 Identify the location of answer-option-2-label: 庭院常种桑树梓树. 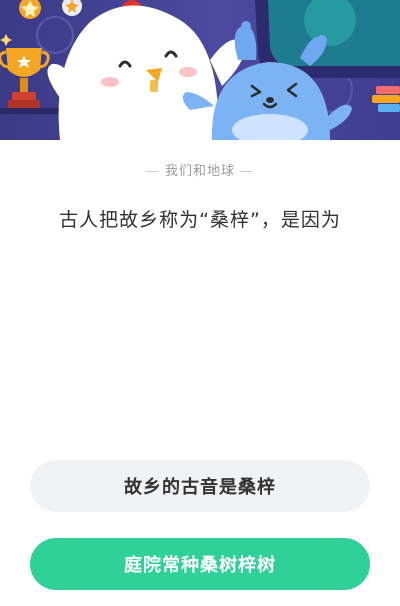
(200, 565).